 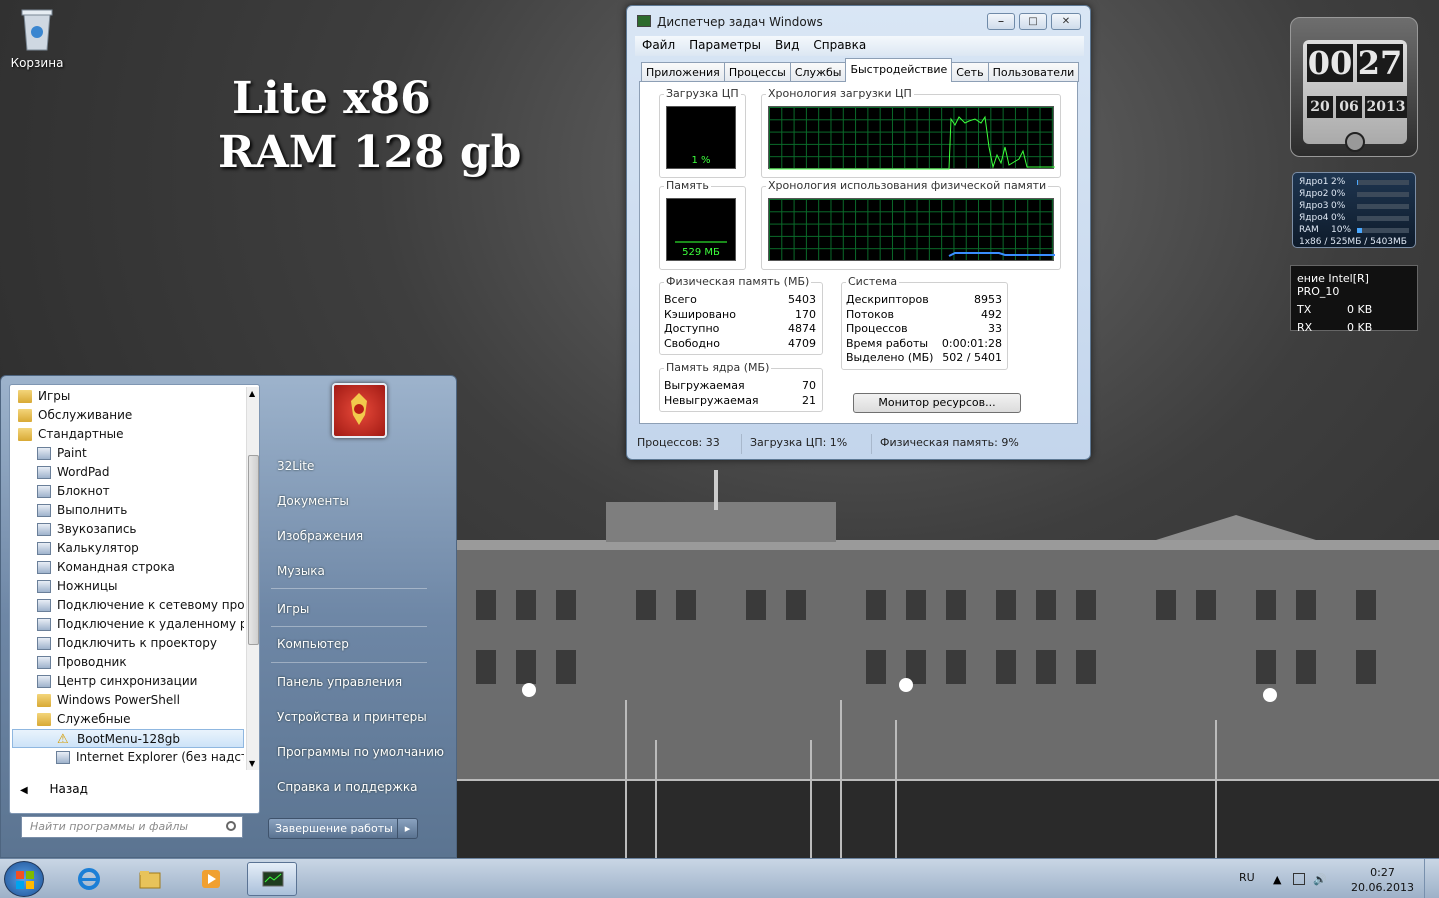 I want to click on program-item: Подключение к удаленному рабоч, so click(x=128, y=624).